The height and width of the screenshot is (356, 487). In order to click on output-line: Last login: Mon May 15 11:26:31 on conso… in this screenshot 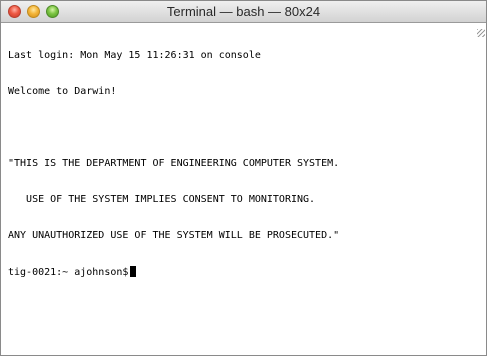, I will do `click(134, 55)`.